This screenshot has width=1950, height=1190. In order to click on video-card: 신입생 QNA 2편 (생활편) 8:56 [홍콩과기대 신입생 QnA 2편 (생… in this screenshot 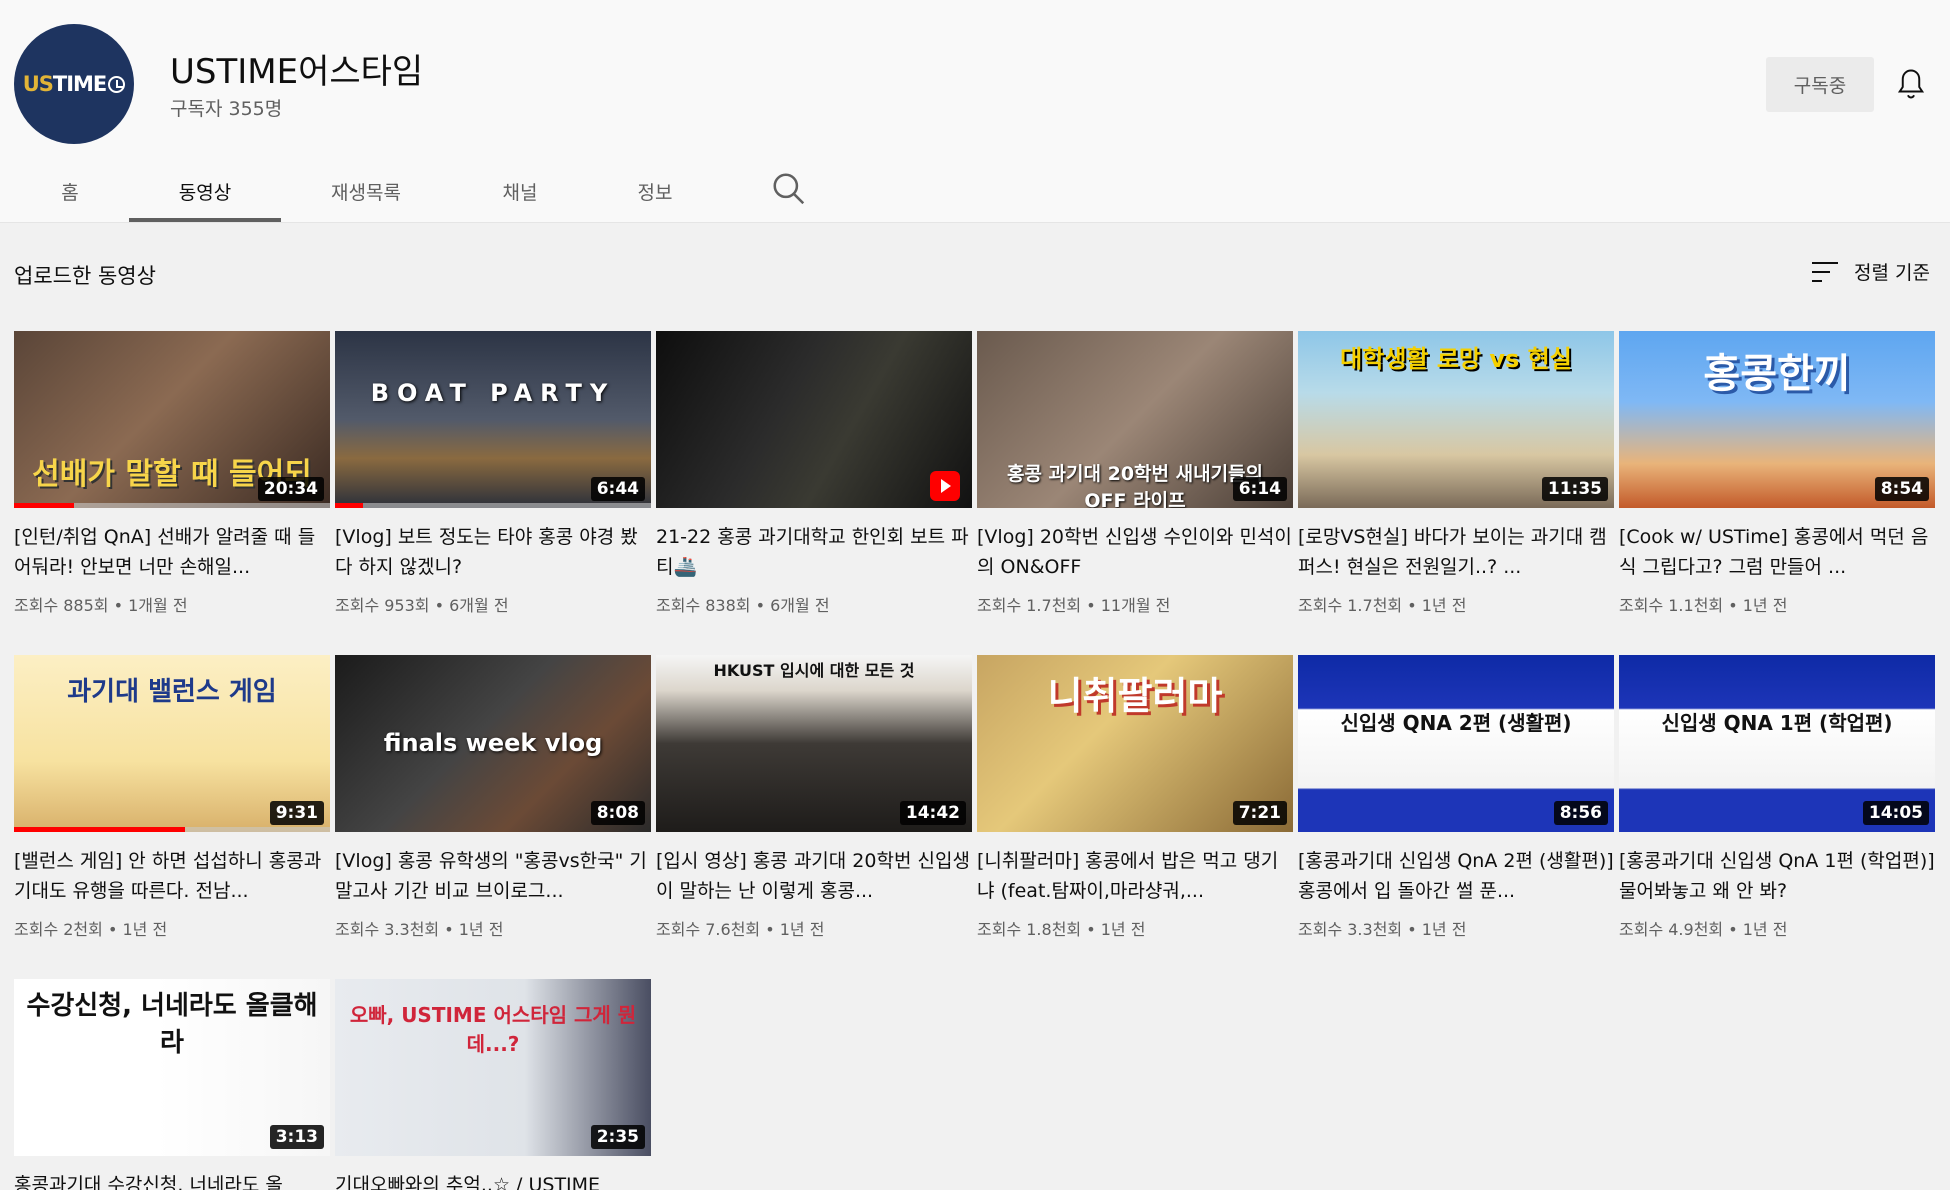, I will do `click(1456, 797)`.